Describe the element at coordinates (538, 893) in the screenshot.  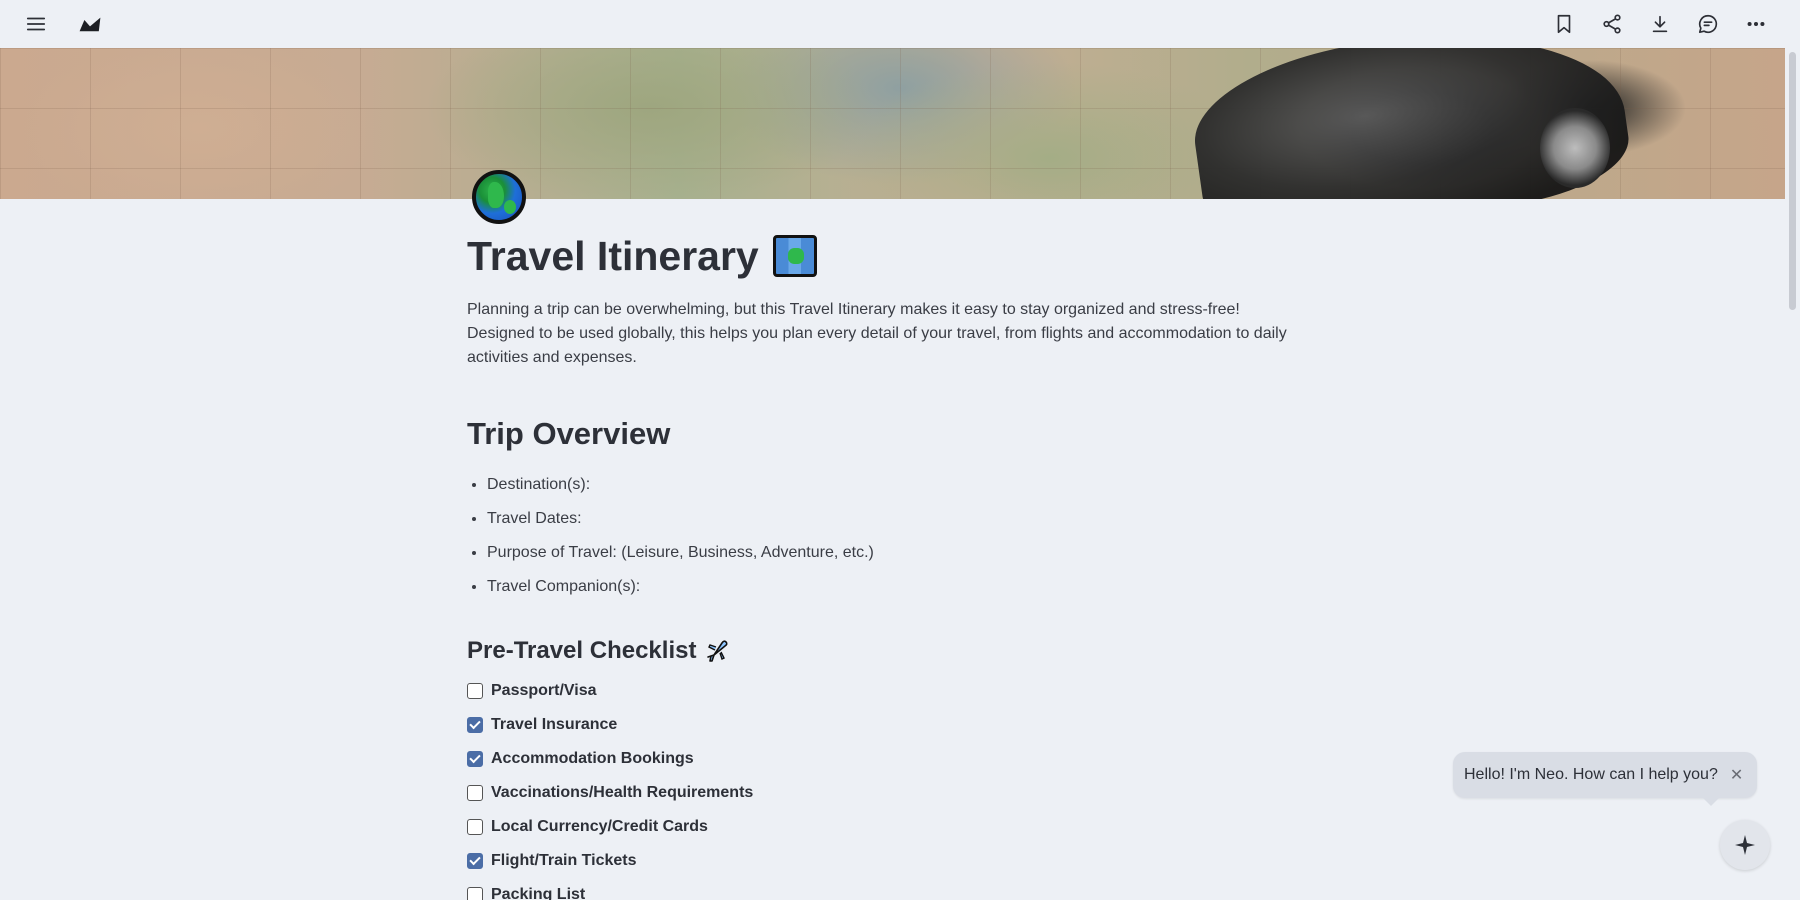
I see `checklist-label: Packing List` at that location.